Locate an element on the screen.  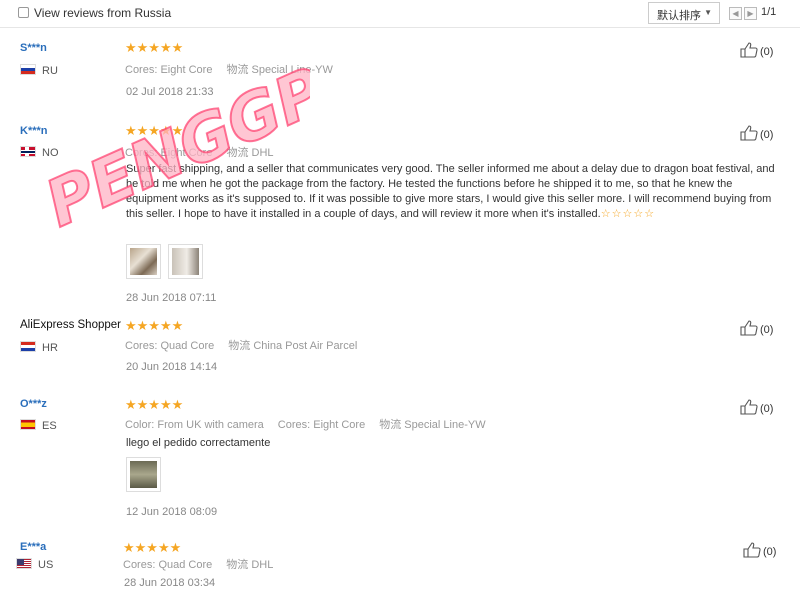
reviewer-country: NO is located at coordinates (39, 152).